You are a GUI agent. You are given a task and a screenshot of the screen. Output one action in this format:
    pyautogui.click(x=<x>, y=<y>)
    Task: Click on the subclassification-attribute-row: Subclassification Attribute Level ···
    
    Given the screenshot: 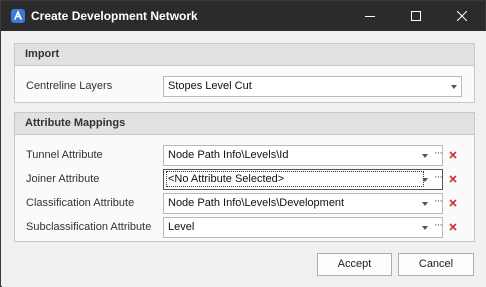 What is the action you would take?
    pyautogui.click(x=244, y=228)
    